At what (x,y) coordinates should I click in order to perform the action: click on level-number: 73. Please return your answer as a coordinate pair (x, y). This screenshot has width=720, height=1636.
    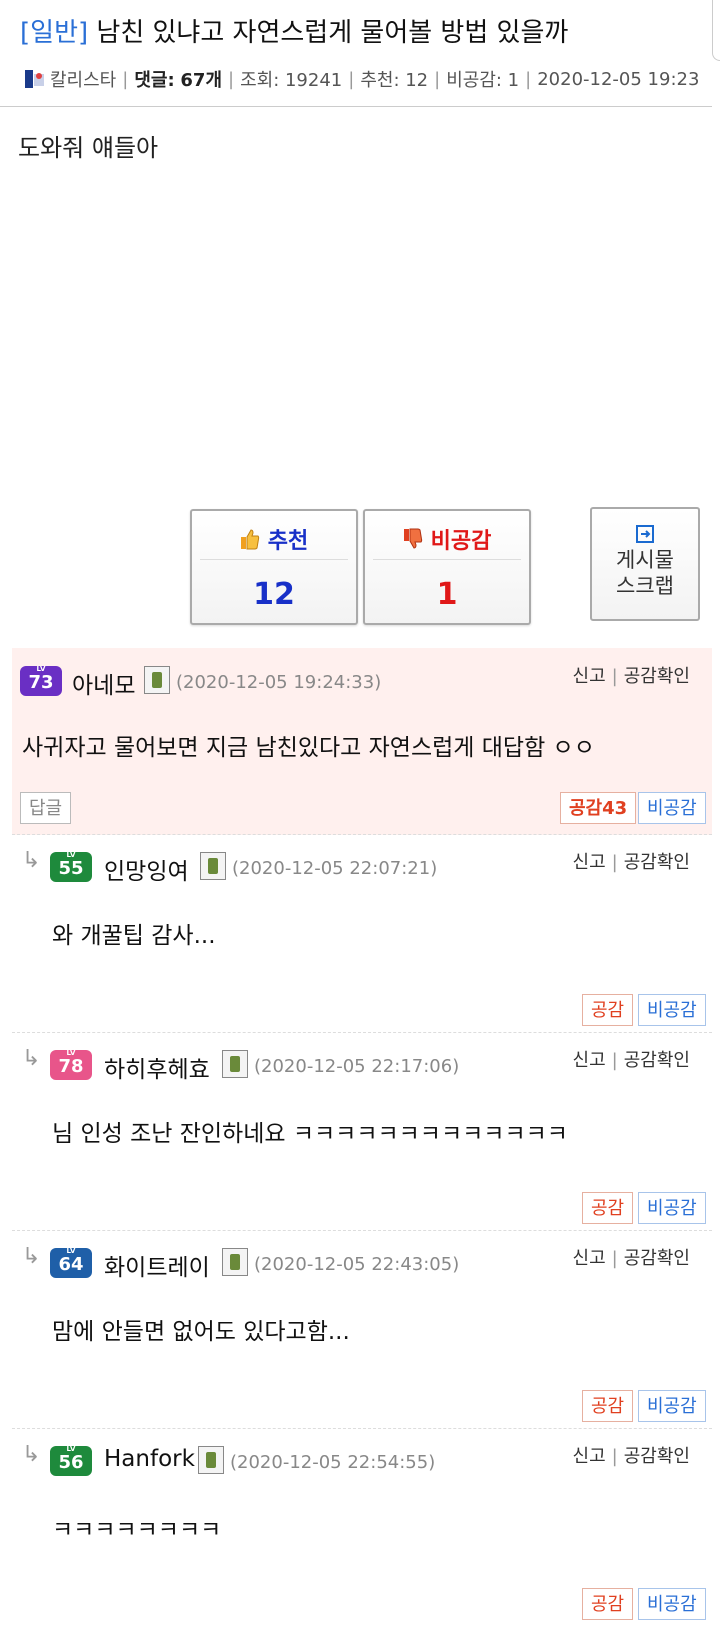
    Looking at the image, I should click on (41, 682).